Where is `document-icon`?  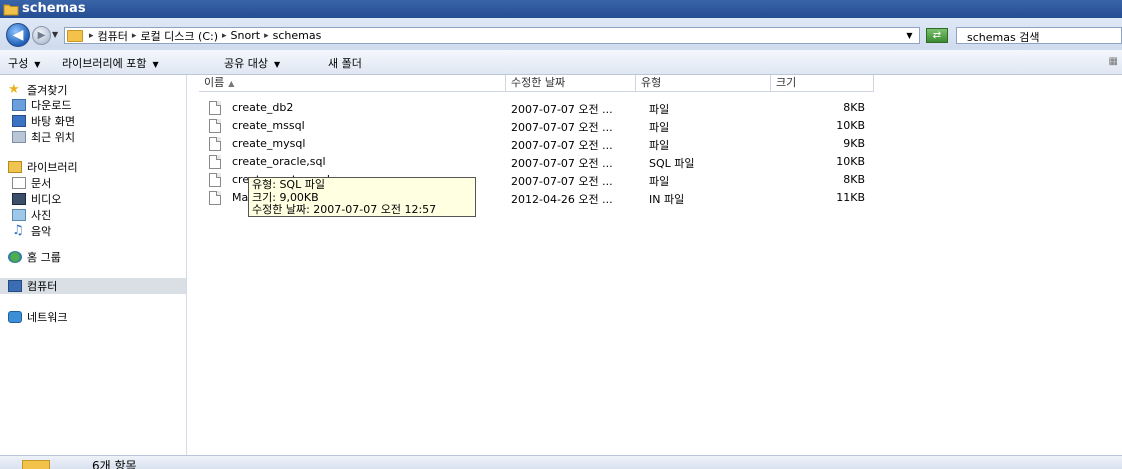
document-icon is located at coordinates (19, 183).